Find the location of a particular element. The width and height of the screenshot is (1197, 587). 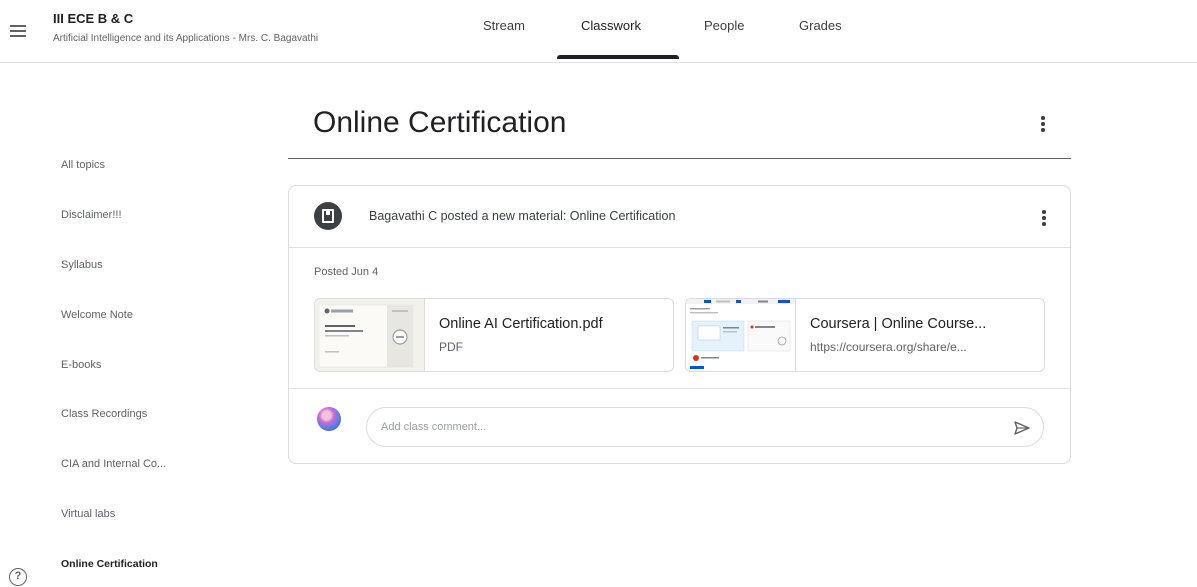

user-avatar is located at coordinates (329, 419).